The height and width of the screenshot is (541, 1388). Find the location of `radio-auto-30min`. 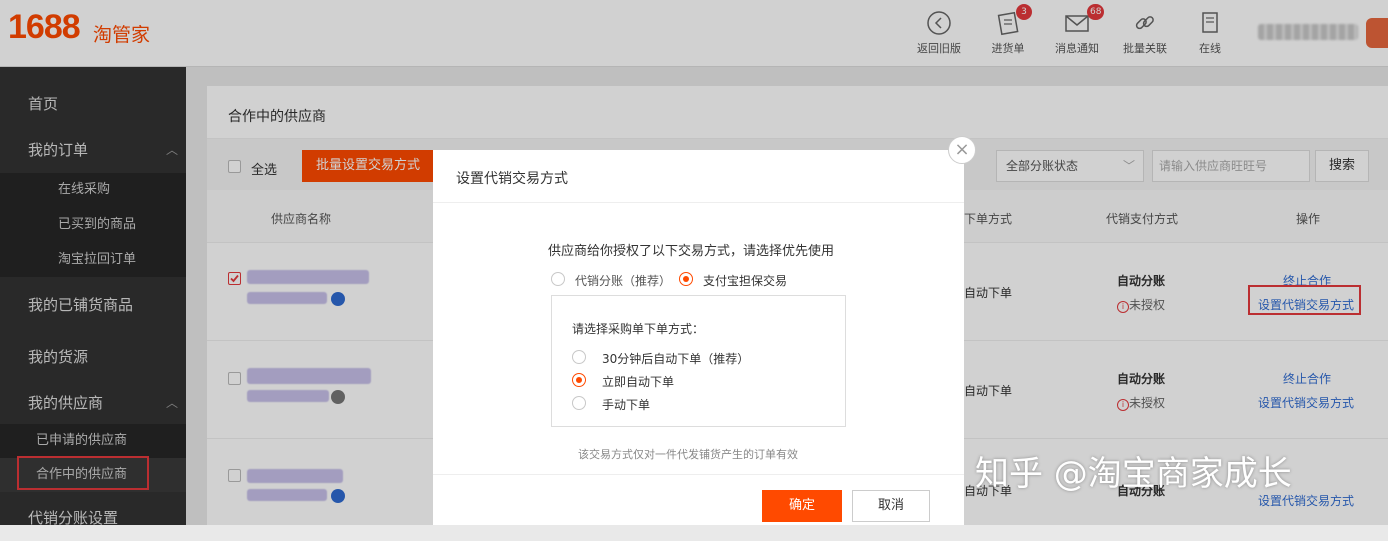

radio-auto-30min is located at coordinates (579, 357).